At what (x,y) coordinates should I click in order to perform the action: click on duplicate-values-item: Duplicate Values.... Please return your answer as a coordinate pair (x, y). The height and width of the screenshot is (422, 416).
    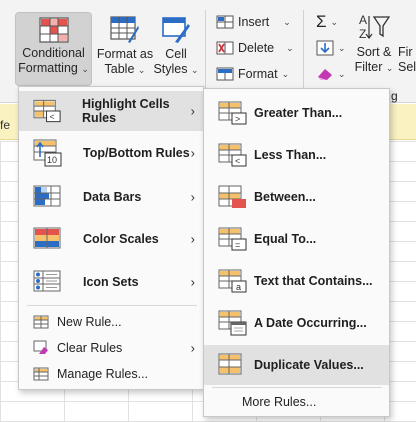
    Looking at the image, I should click on (296, 365).